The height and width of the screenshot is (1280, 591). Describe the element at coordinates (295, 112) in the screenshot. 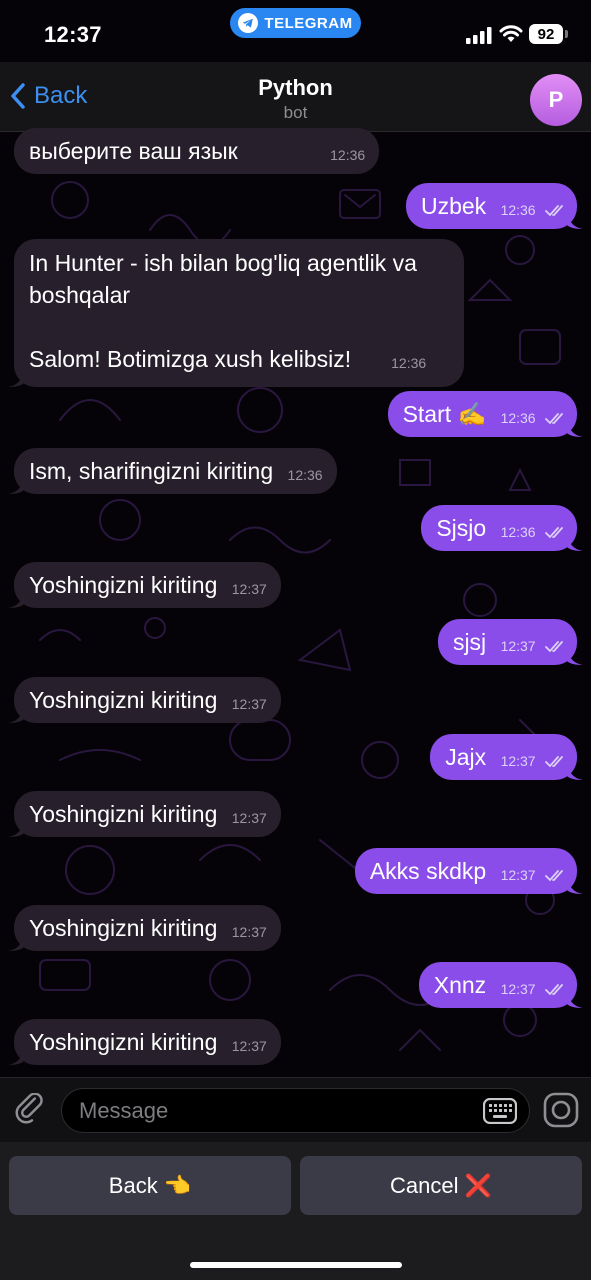

I see `chat-subtitle: bot` at that location.